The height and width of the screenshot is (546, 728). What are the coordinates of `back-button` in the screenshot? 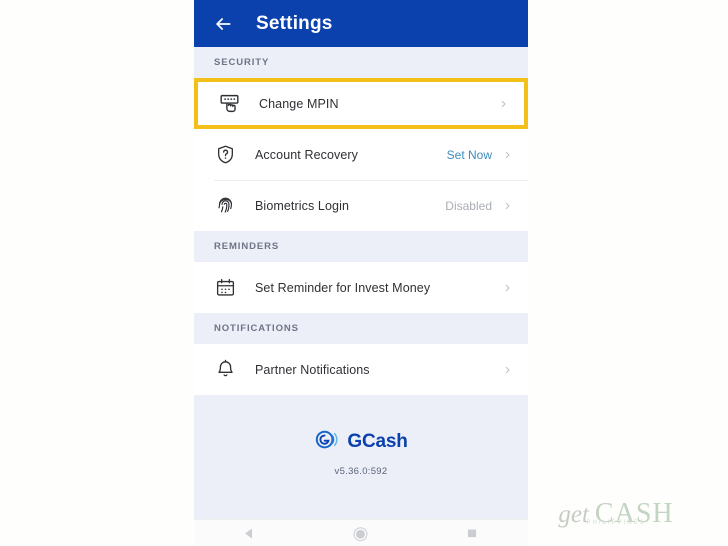 It's located at (223, 24).